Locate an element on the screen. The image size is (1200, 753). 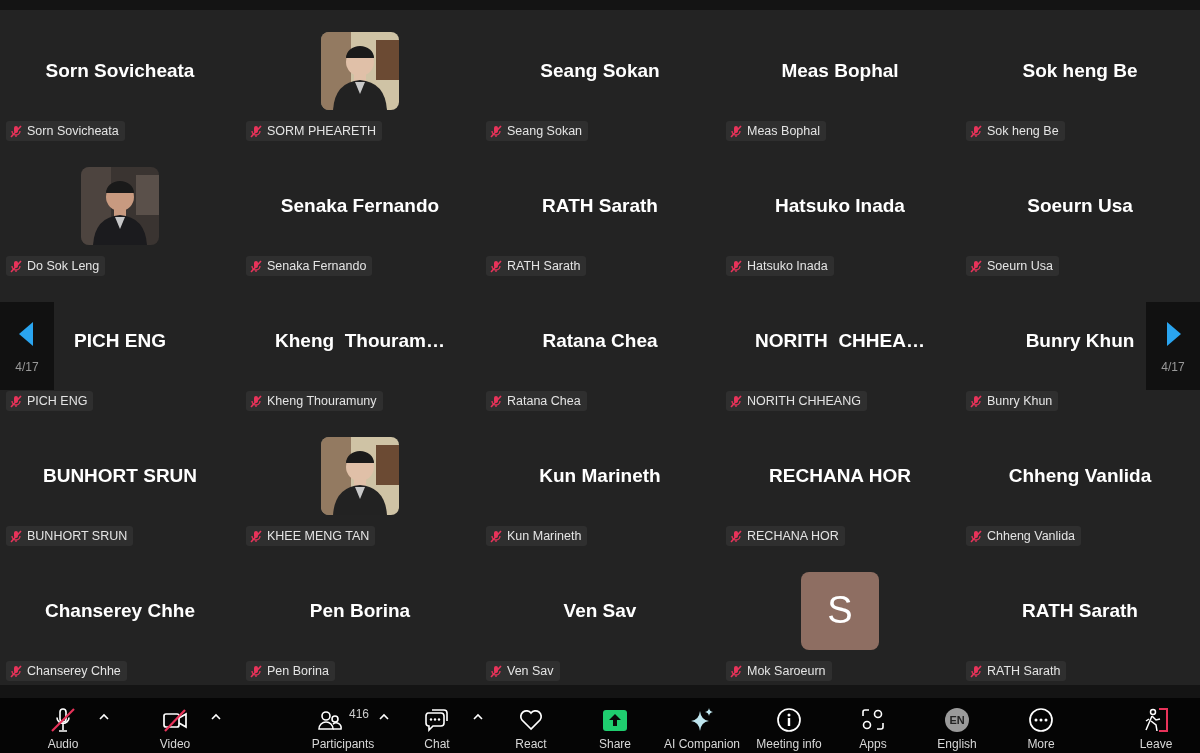
participants-button: 416 Participants is located at coordinates (343, 724).